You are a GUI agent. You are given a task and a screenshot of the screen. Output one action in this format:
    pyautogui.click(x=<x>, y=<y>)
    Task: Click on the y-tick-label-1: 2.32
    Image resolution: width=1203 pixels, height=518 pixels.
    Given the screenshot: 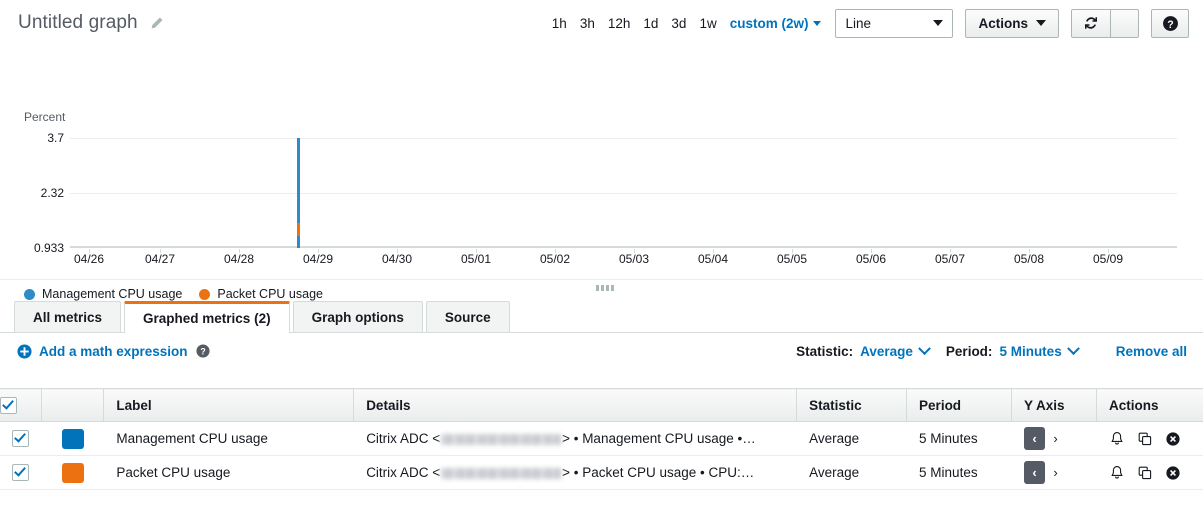 What is the action you would take?
    pyautogui.click(x=52, y=193)
    